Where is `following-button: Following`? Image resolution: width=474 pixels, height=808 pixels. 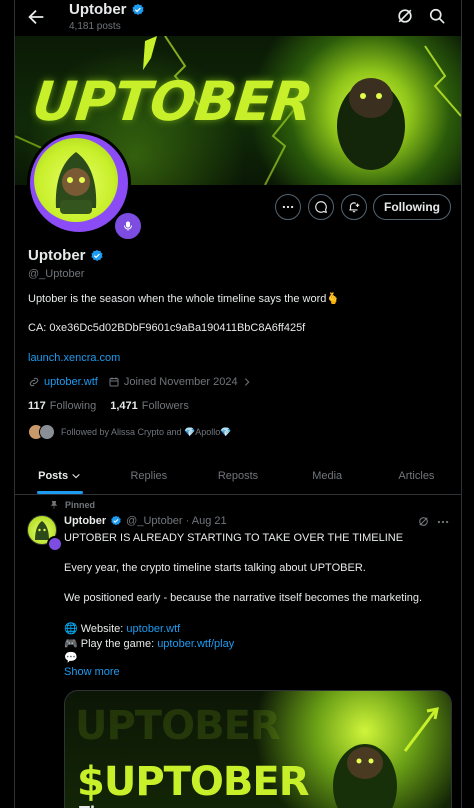 following-button: Following is located at coordinates (412, 207).